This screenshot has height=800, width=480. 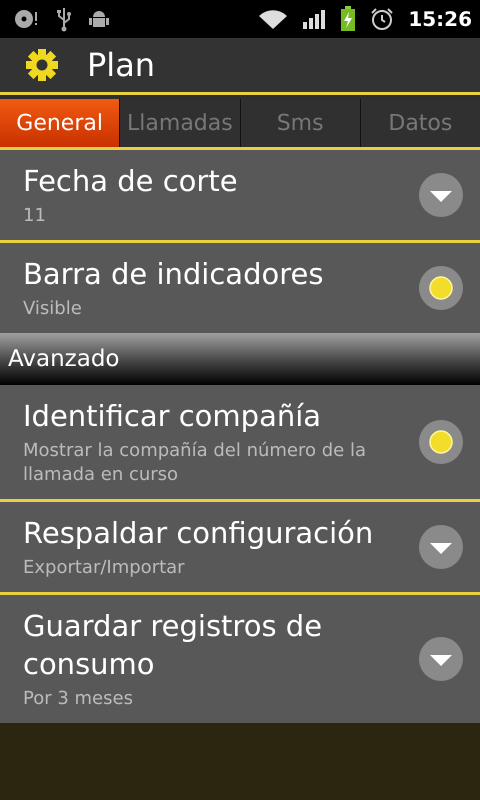 What do you see at coordinates (78, 699) in the screenshot?
I see `preference-summary: Por 3 meses` at bounding box center [78, 699].